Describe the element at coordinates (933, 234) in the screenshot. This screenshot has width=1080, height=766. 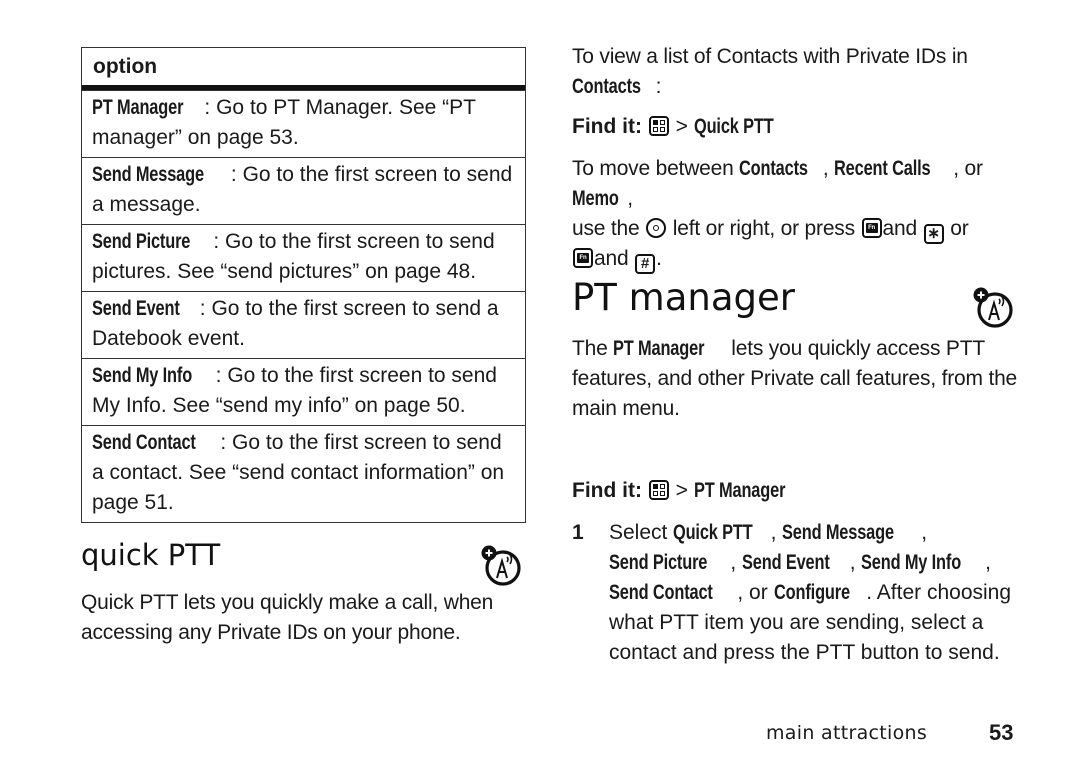
I see `star-key-icon: ∗` at that location.